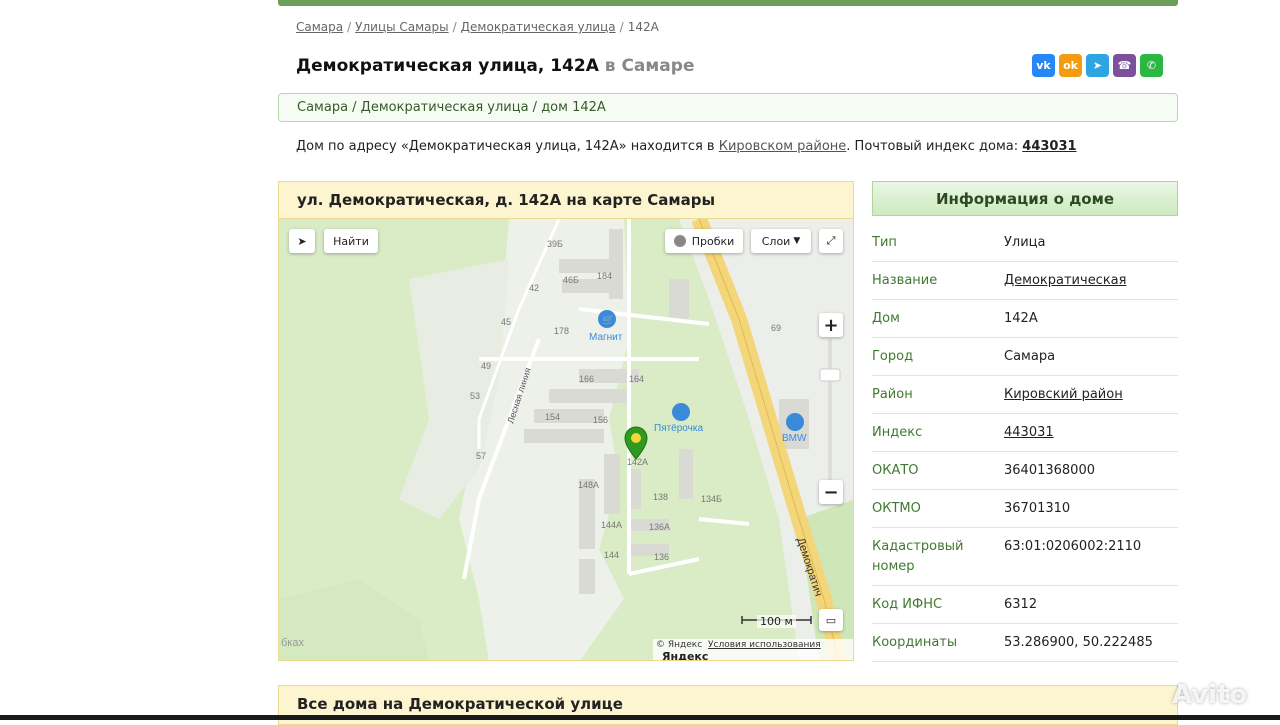 The height and width of the screenshot is (725, 1280). Describe the element at coordinates (561, 331) in the screenshot. I see `house-number: 178` at that location.